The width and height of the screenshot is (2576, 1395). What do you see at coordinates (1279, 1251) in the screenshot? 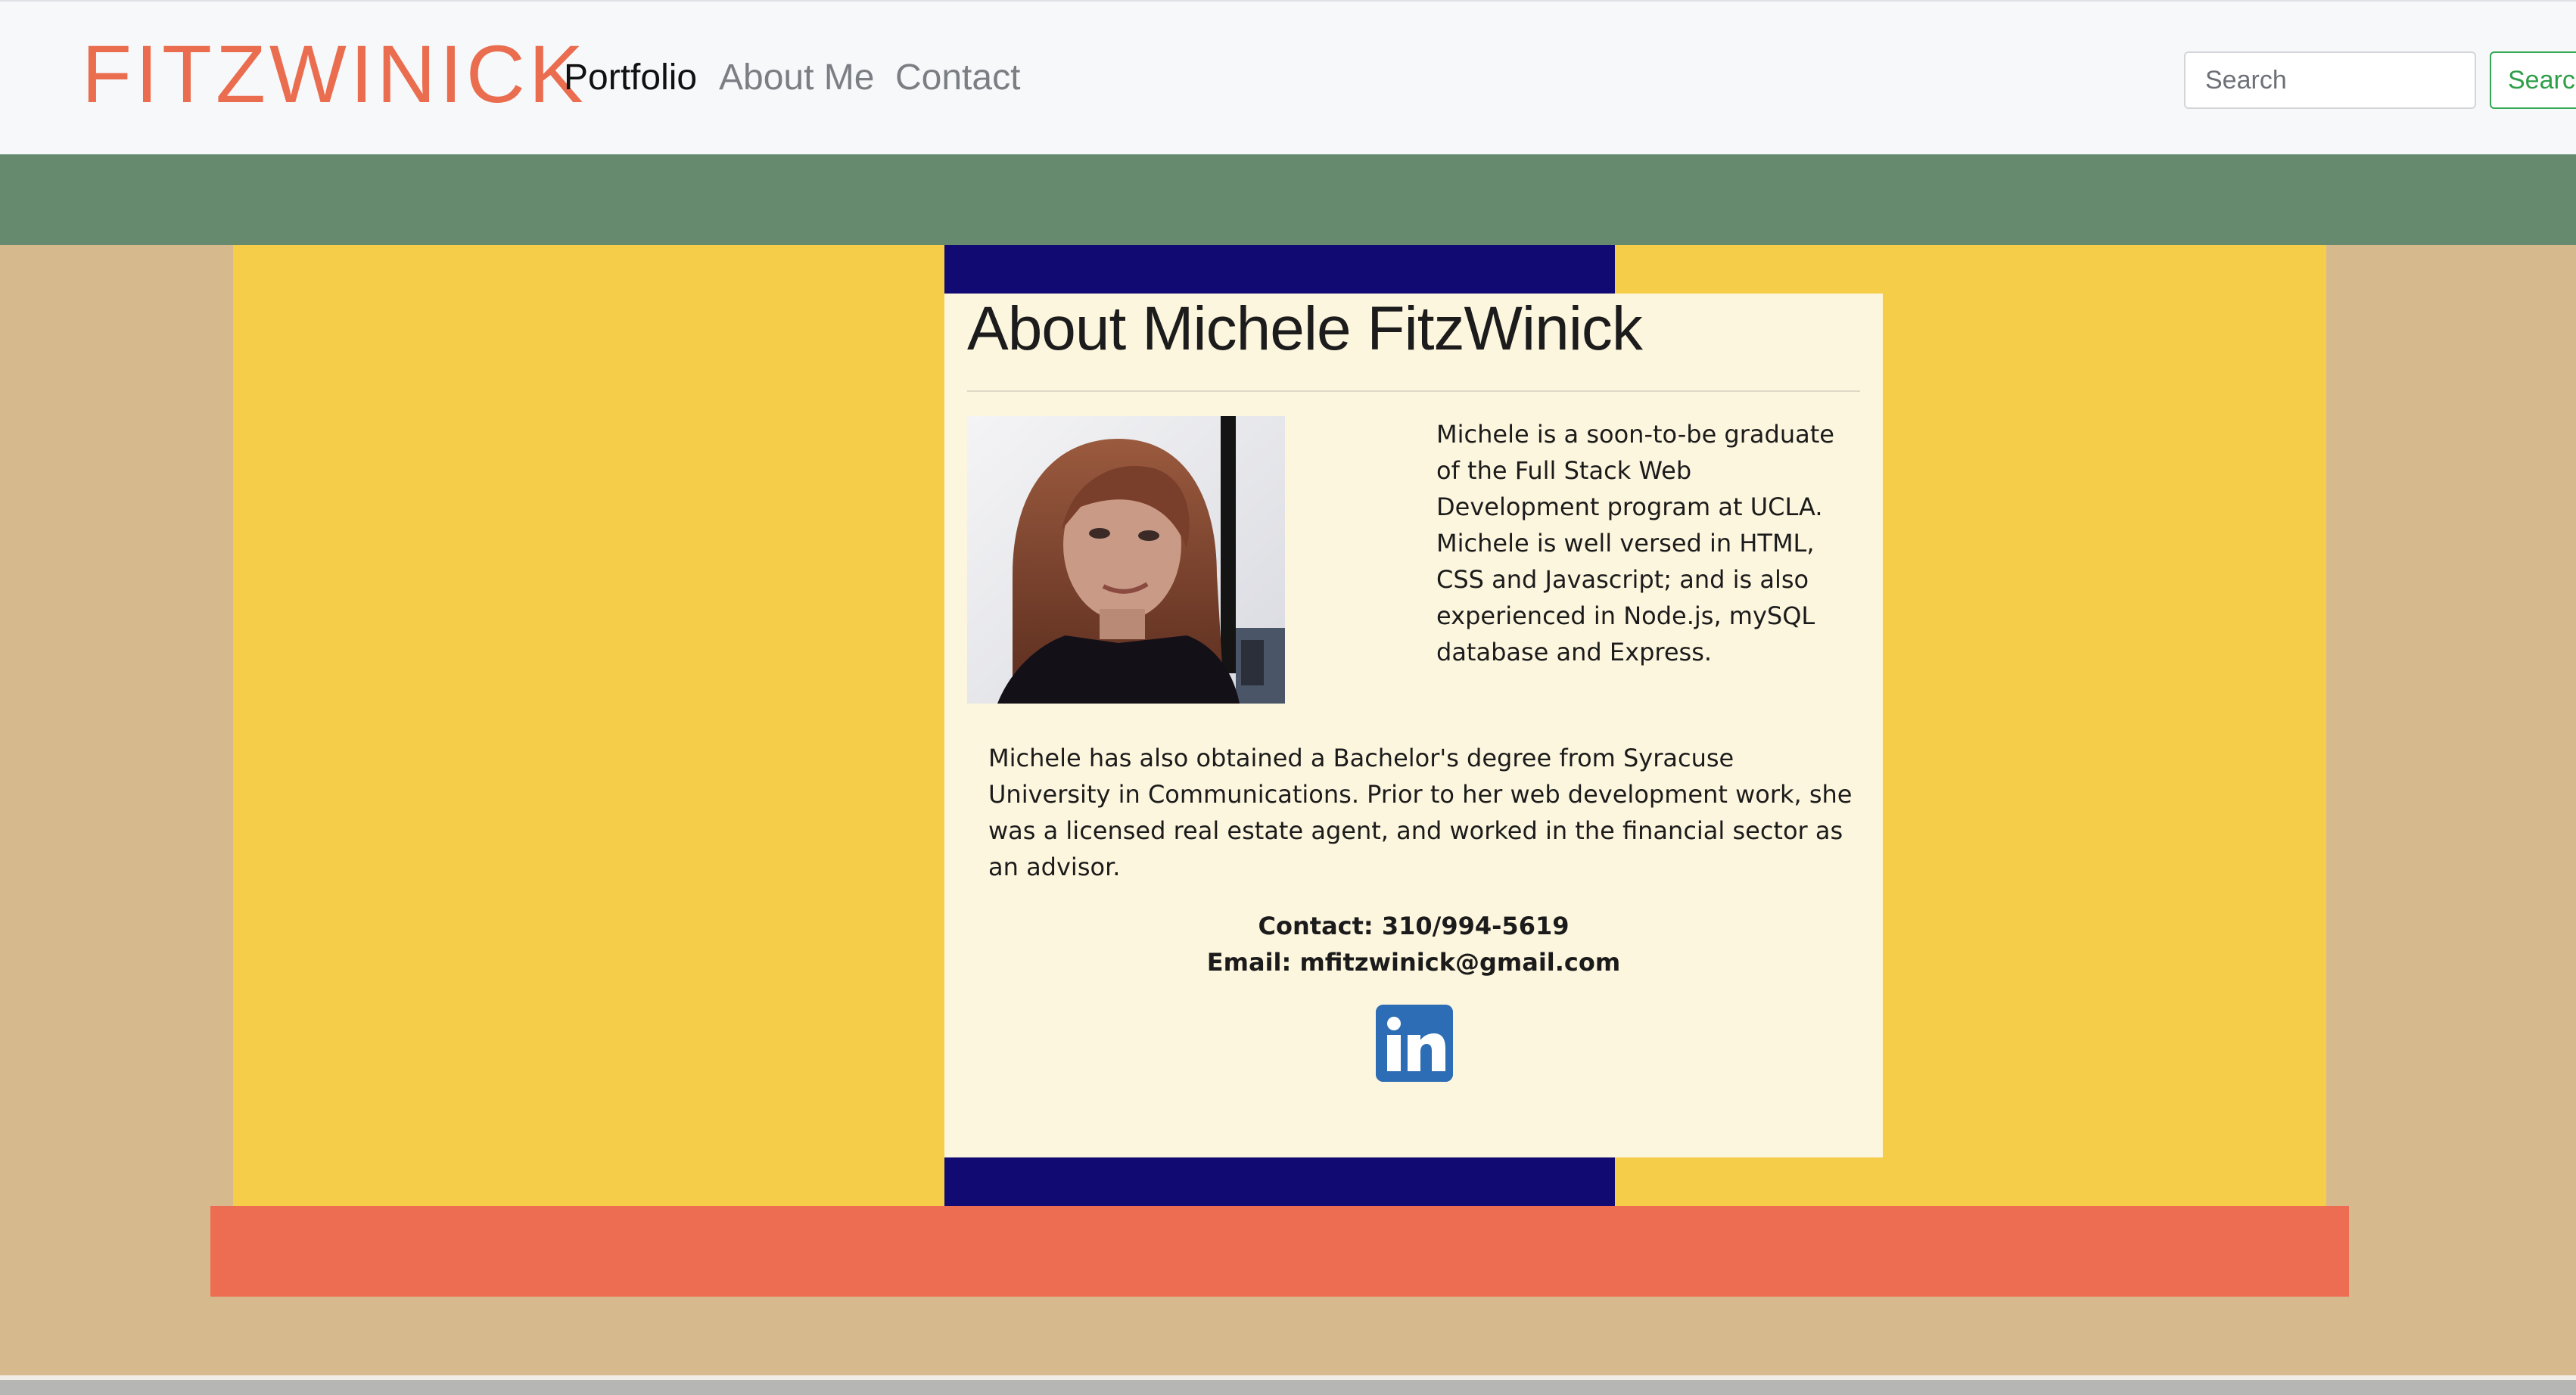
I see `coral-footer-band` at bounding box center [1279, 1251].